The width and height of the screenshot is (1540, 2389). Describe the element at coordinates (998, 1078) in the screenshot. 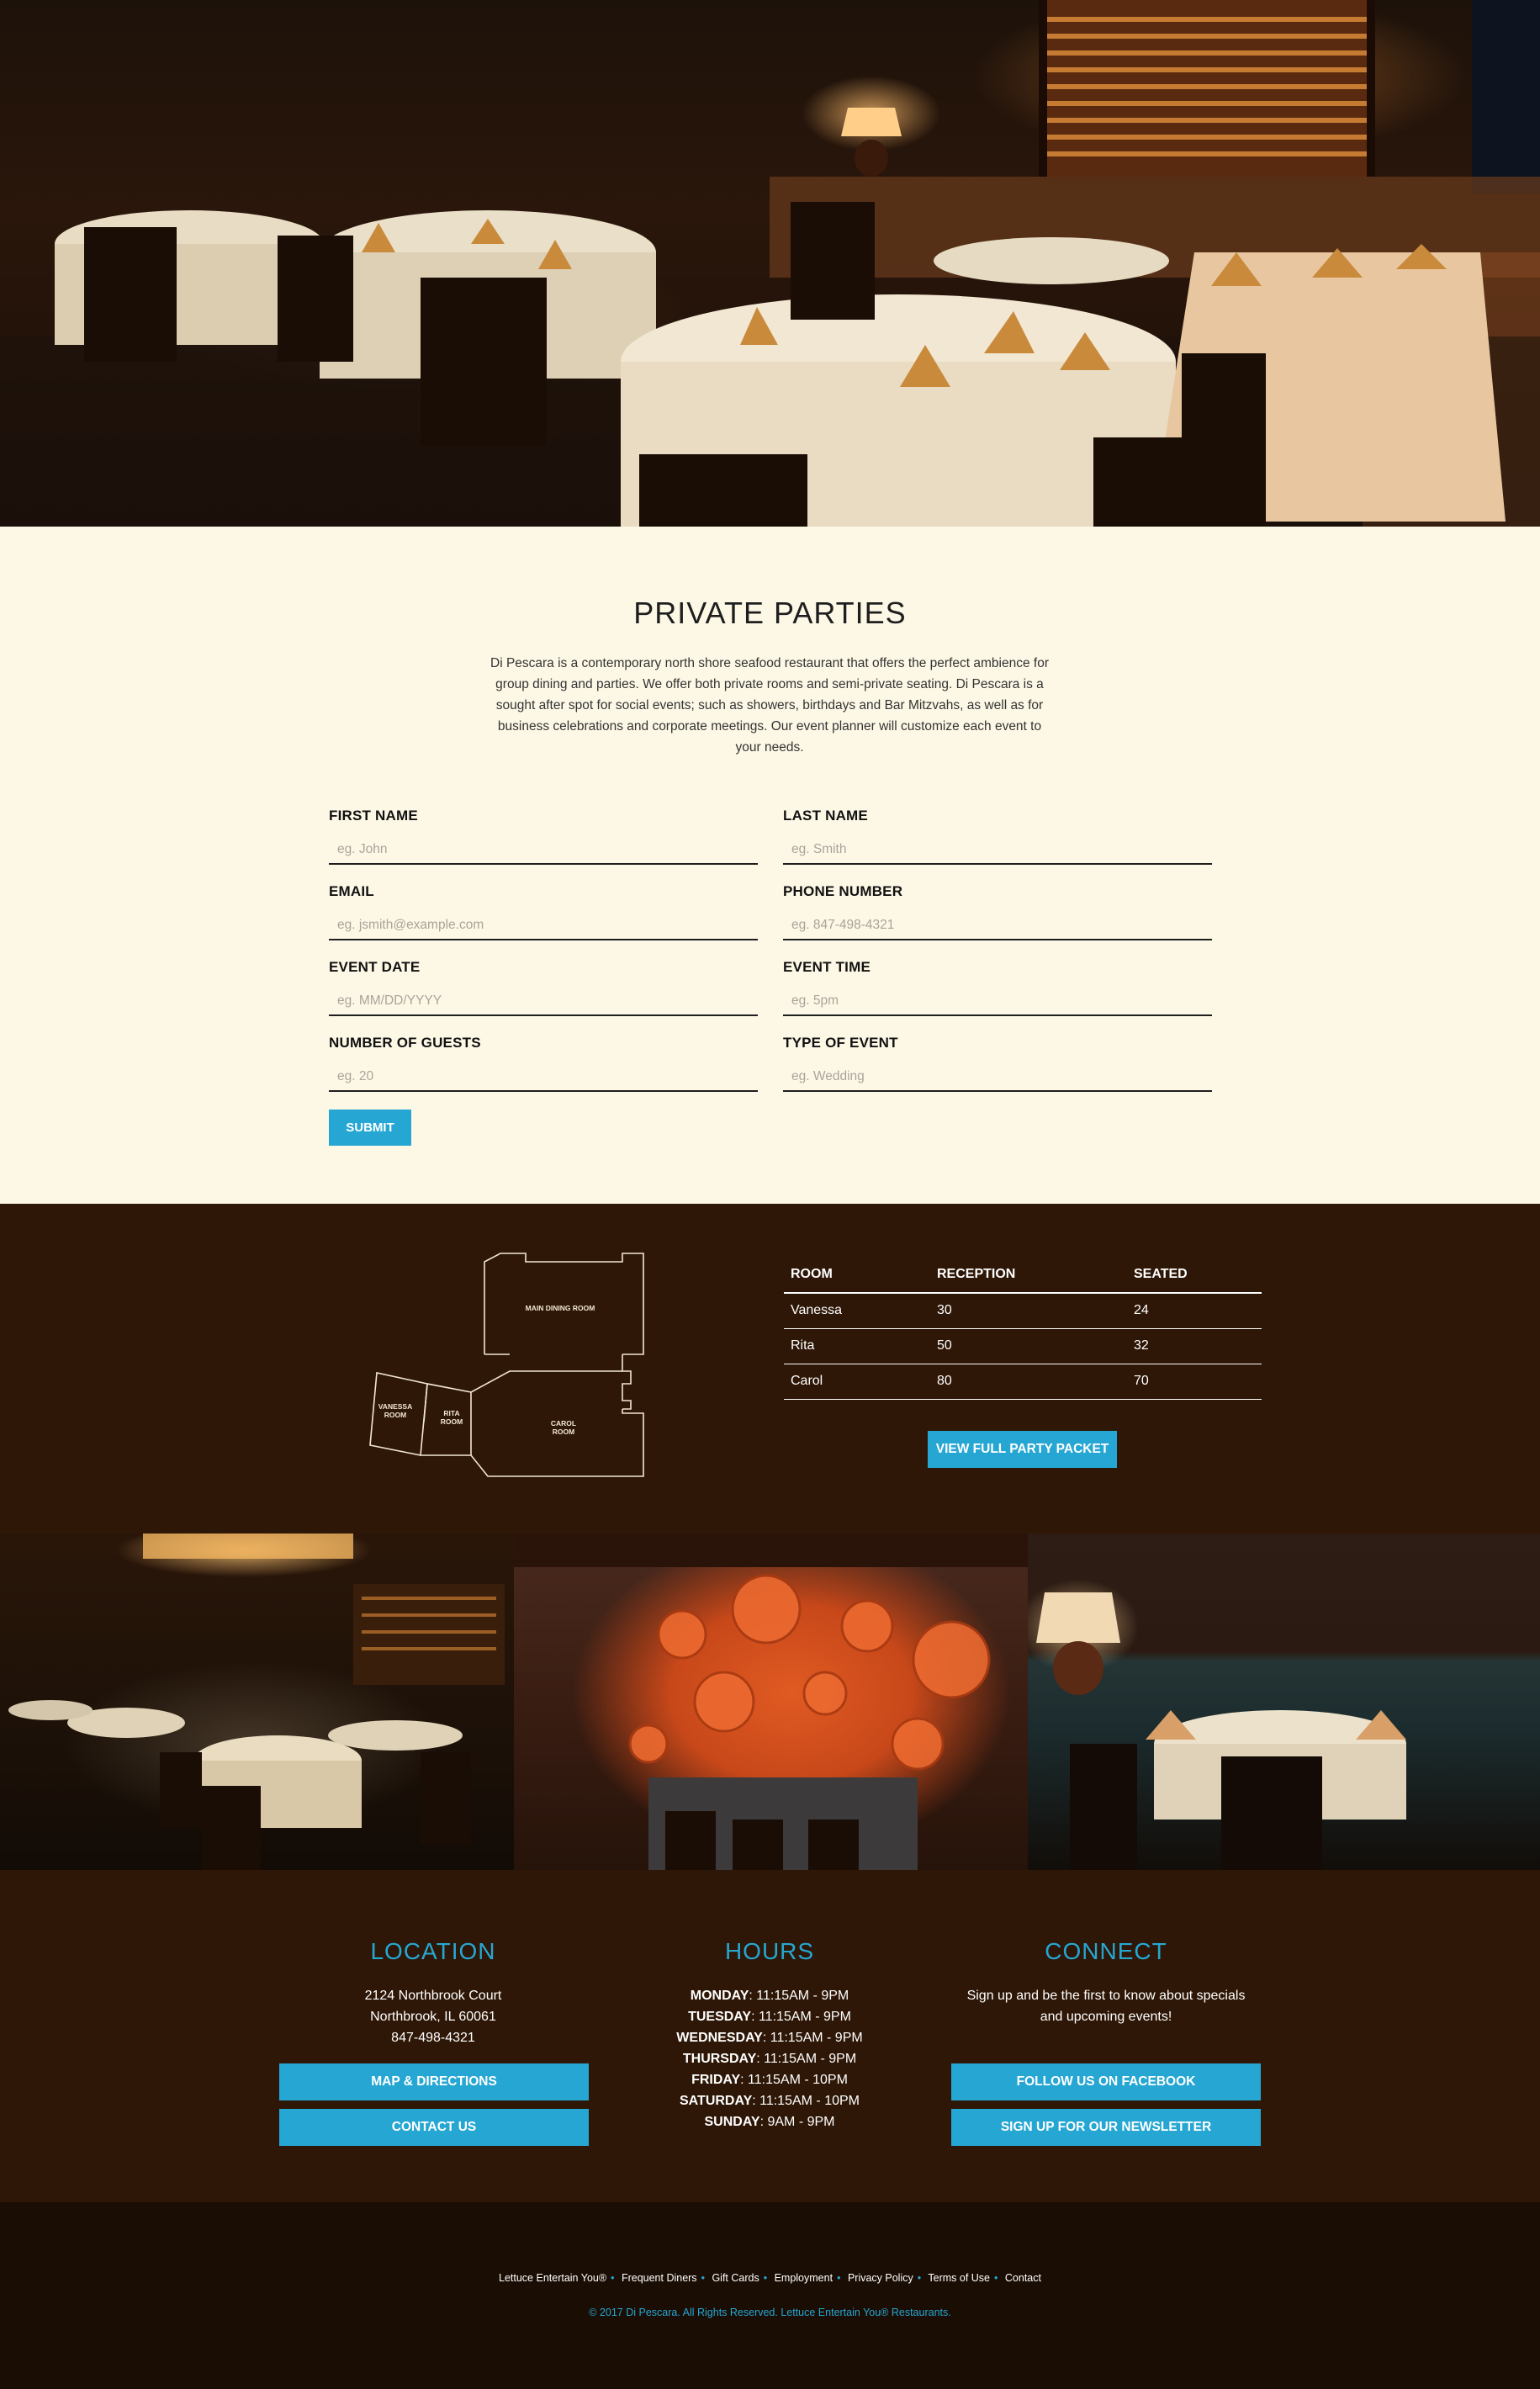

I see `event-type-input` at that location.